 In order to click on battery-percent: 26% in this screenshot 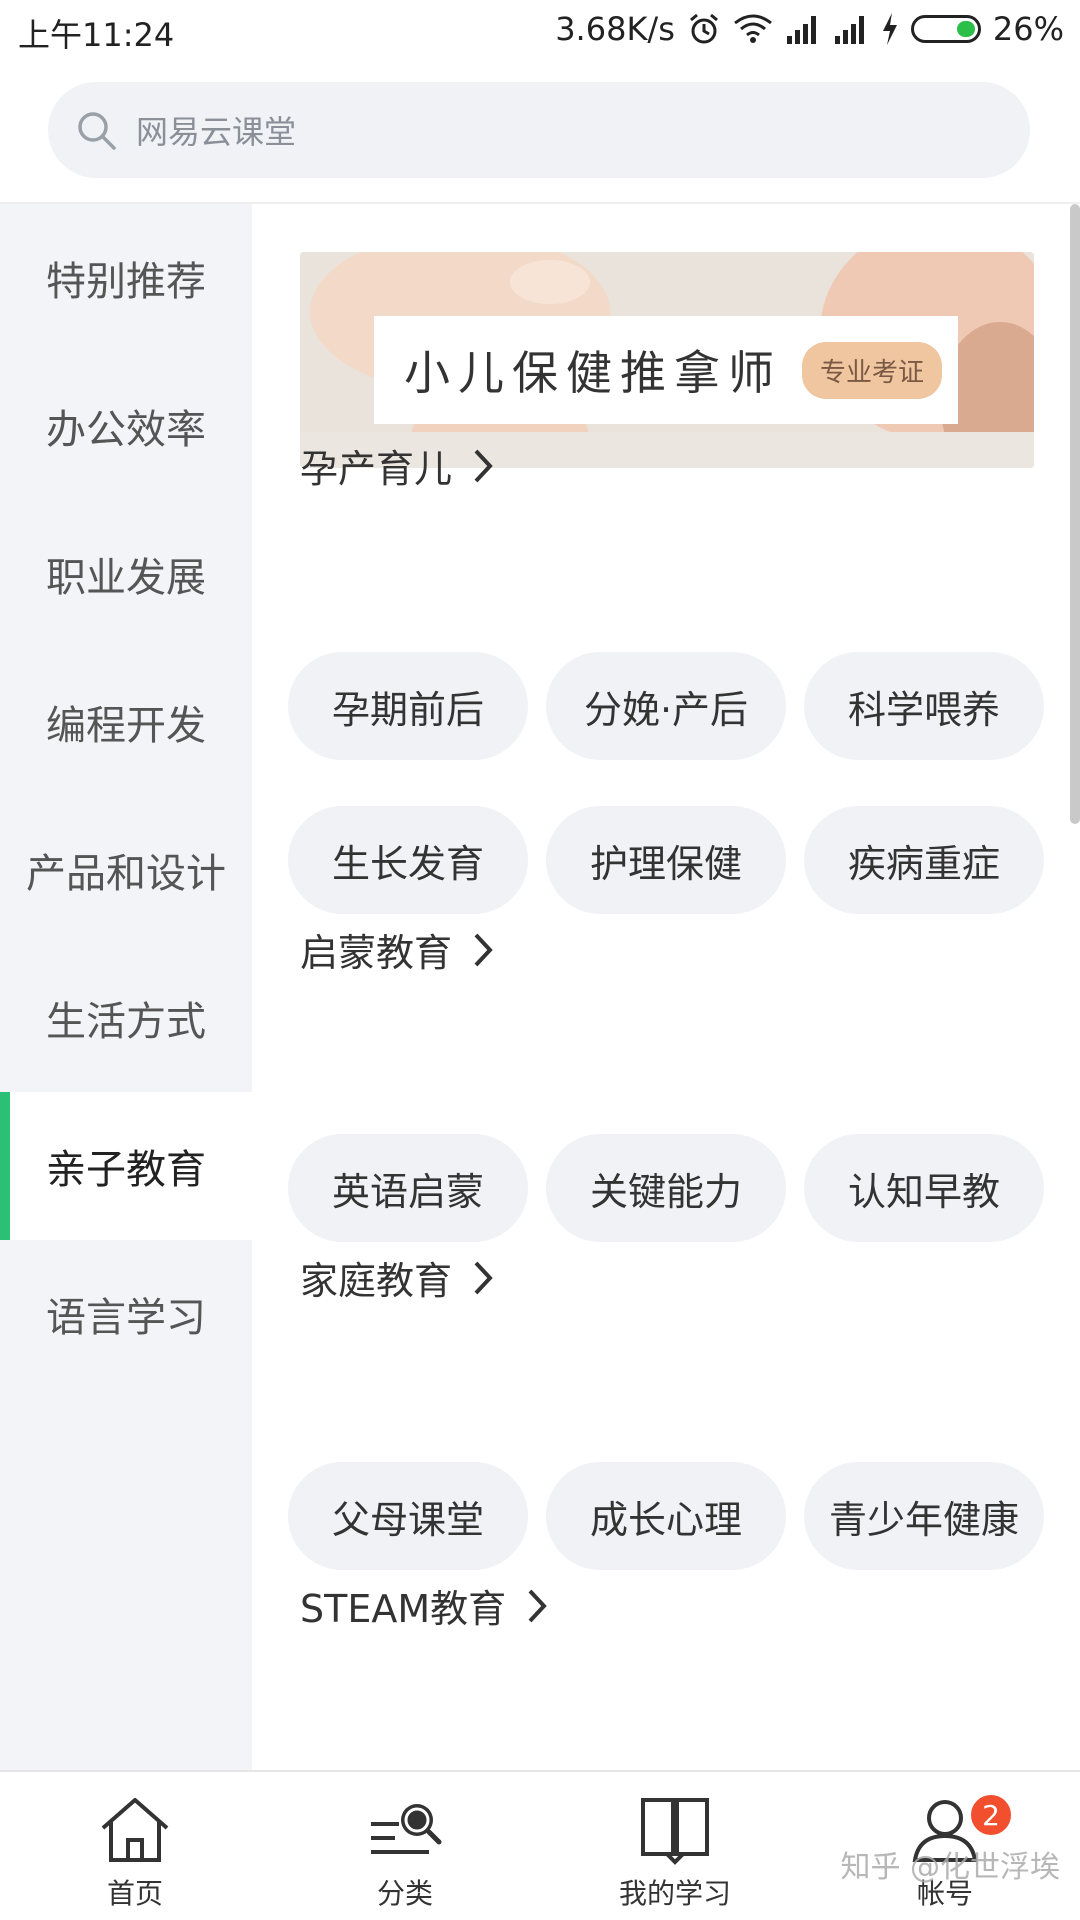, I will do `click(1028, 29)`.